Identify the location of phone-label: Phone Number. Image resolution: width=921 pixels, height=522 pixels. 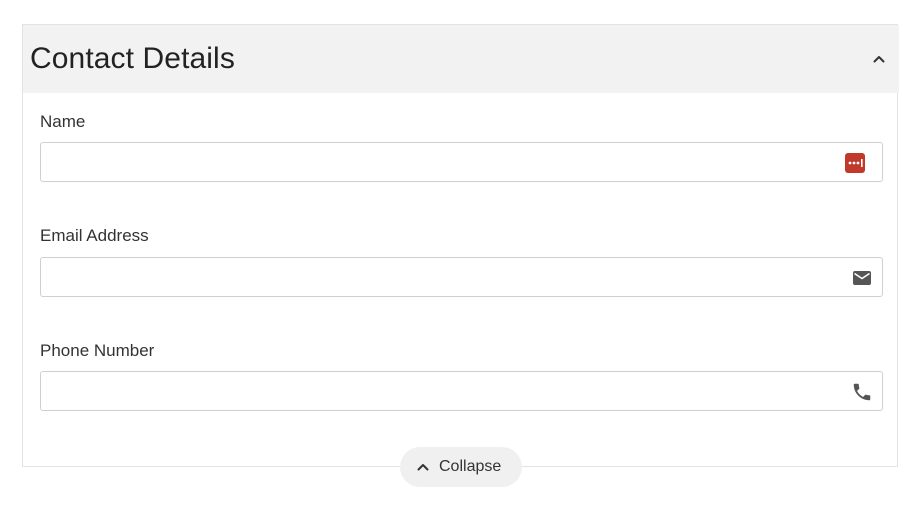
(97, 350).